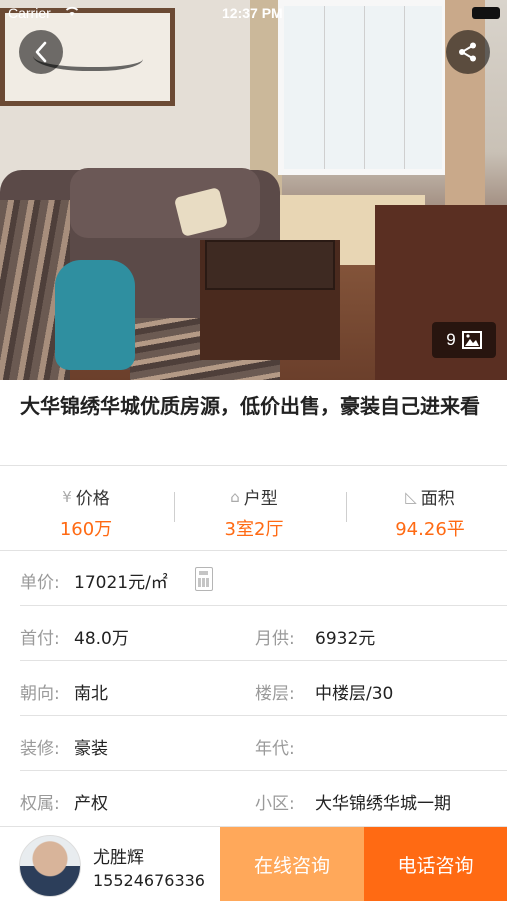 Image resolution: width=507 pixels, height=901 pixels. I want to click on unit-price-label: 单价:, so click(40, 583).